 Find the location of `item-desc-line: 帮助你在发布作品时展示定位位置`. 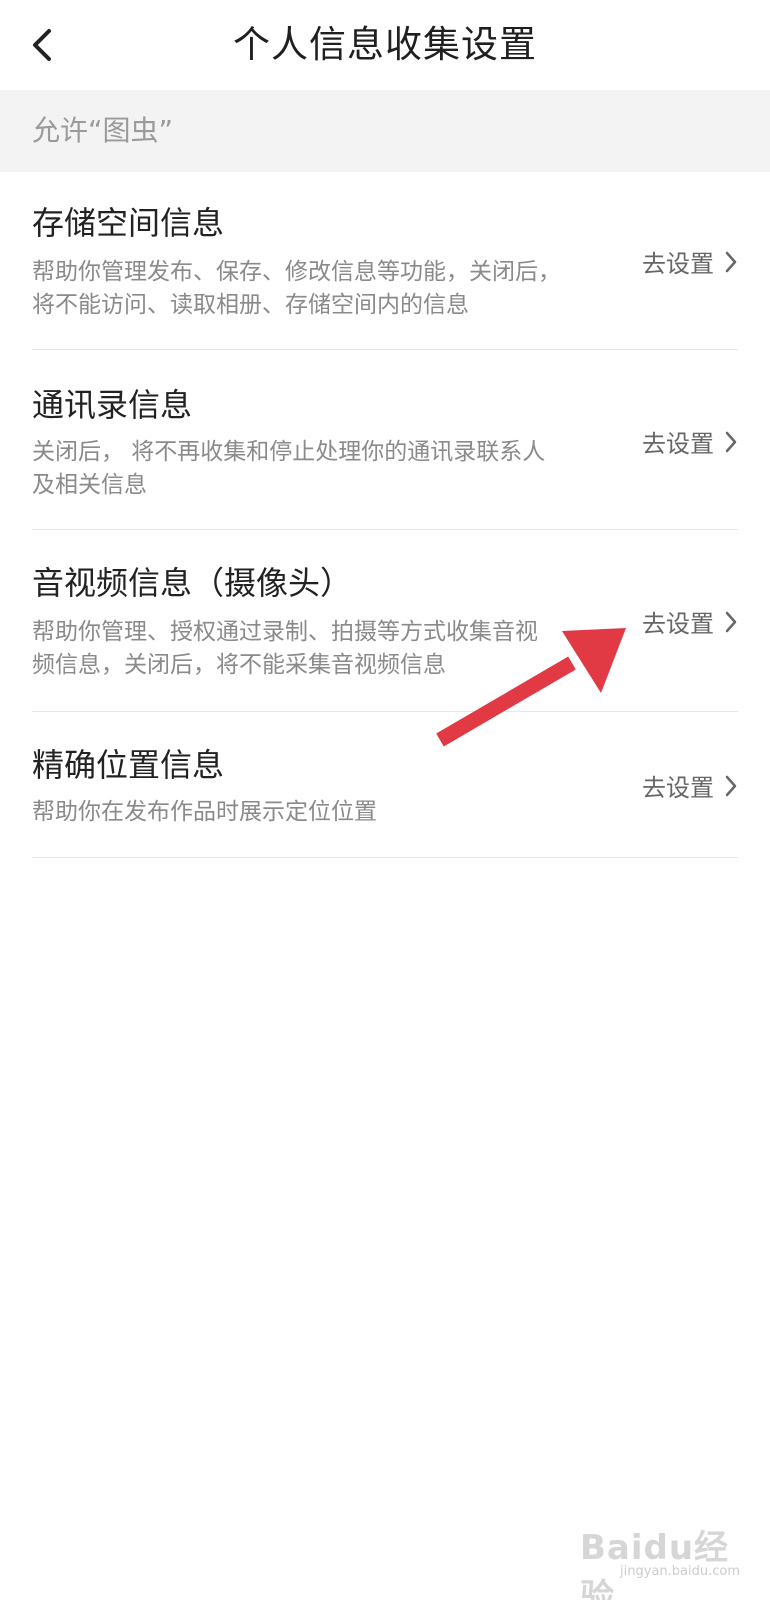

item-desc-line: 帮助你在发布作品时展示定位位置 is located at coordinates (204, 812).